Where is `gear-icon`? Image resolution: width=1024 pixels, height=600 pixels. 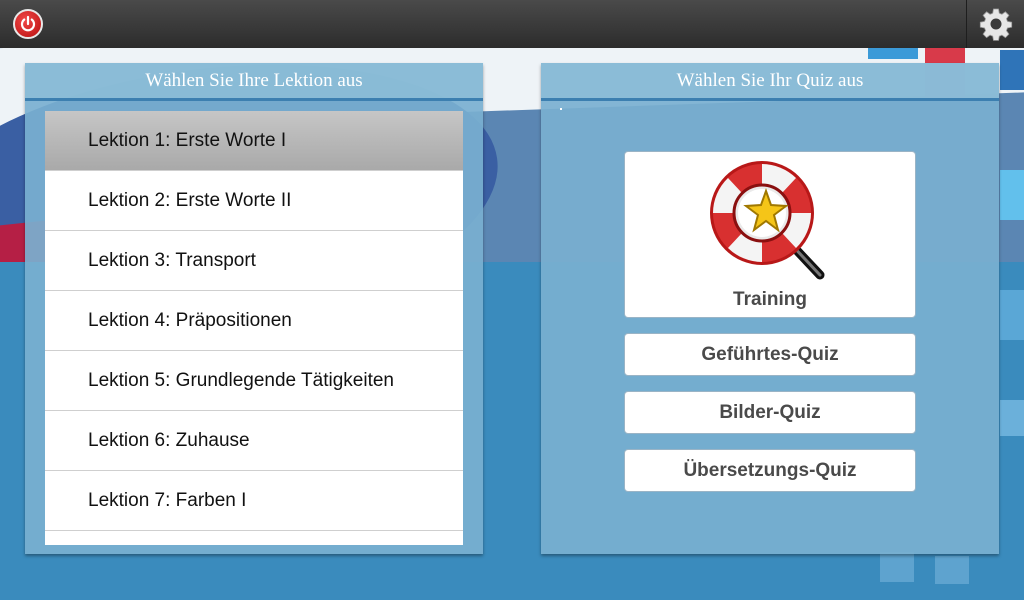 gear-icon is located at coordinates (995, 24).